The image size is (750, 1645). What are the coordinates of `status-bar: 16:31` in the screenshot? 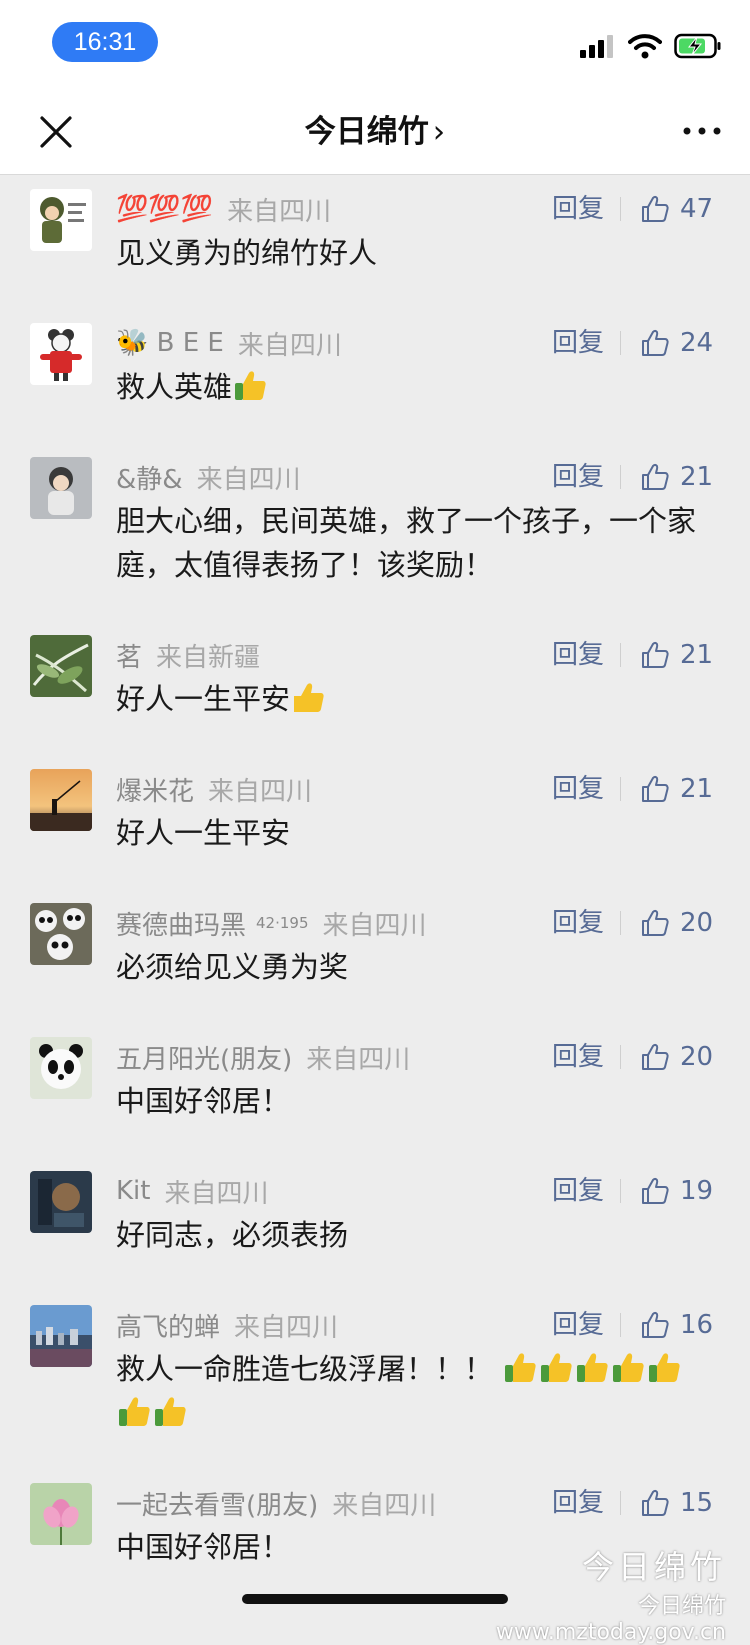 It's located at (375, 45).